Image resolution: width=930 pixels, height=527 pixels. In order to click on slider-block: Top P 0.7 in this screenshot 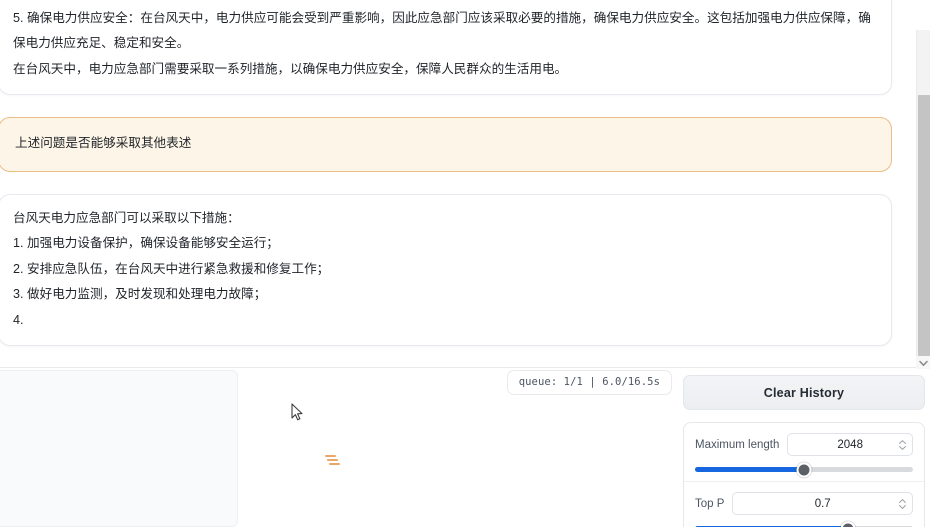, I will do `click(804, 504)`.